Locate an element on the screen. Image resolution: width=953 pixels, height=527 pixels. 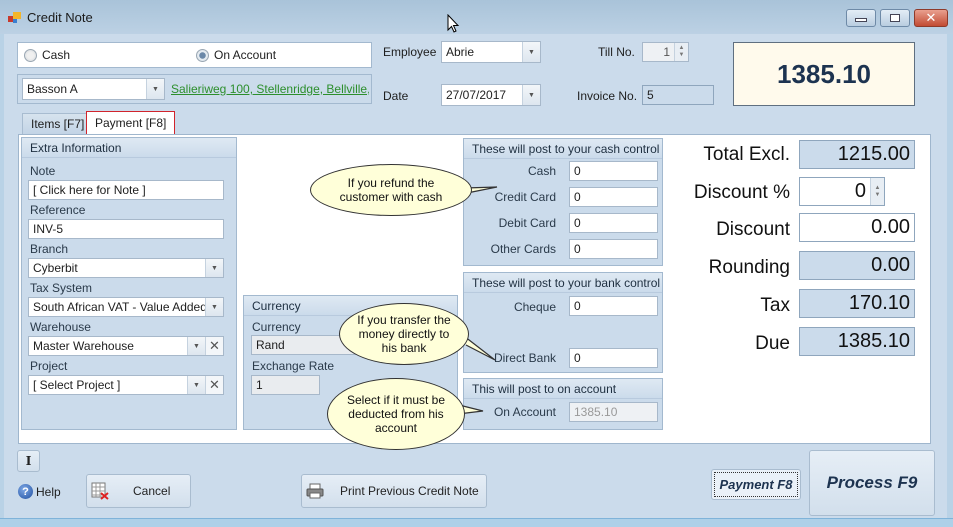
total-excl-label: Total Excl. is located at coordinates (746, 154).